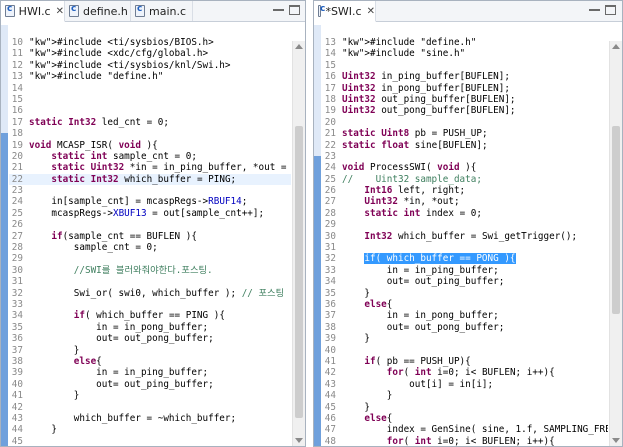 The width and height of the screenshot is (623, 447). Describe the element at coordinates (440, 259) in the screenshot. I see `selection: if( which_buffer == PONG ){` at that location.